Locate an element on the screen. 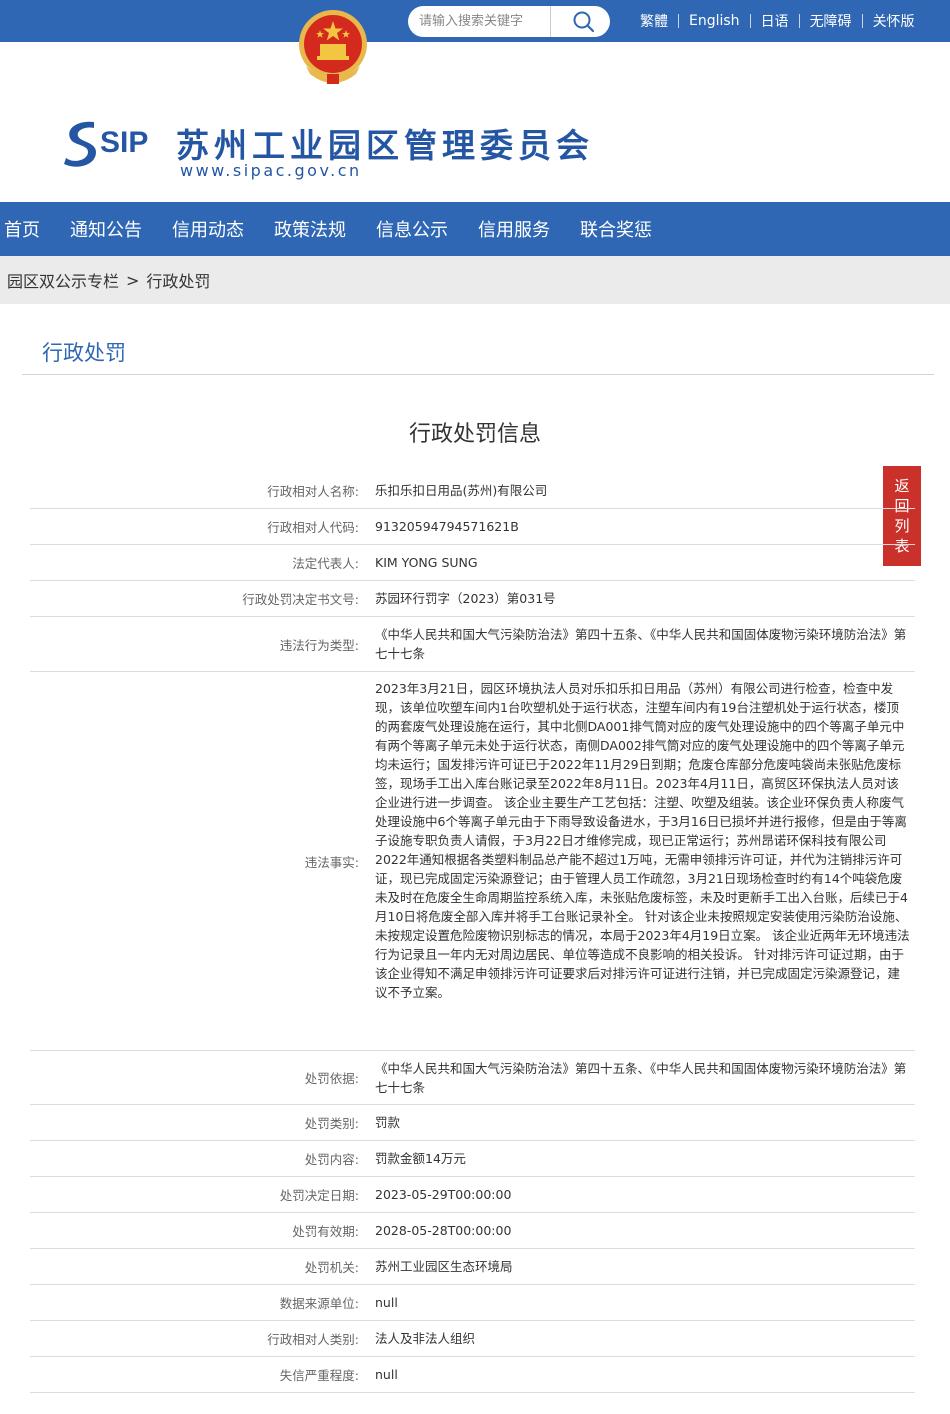  table-row: 法定代表人: KIM YONG SUNG is located at coordinates (472, 563).